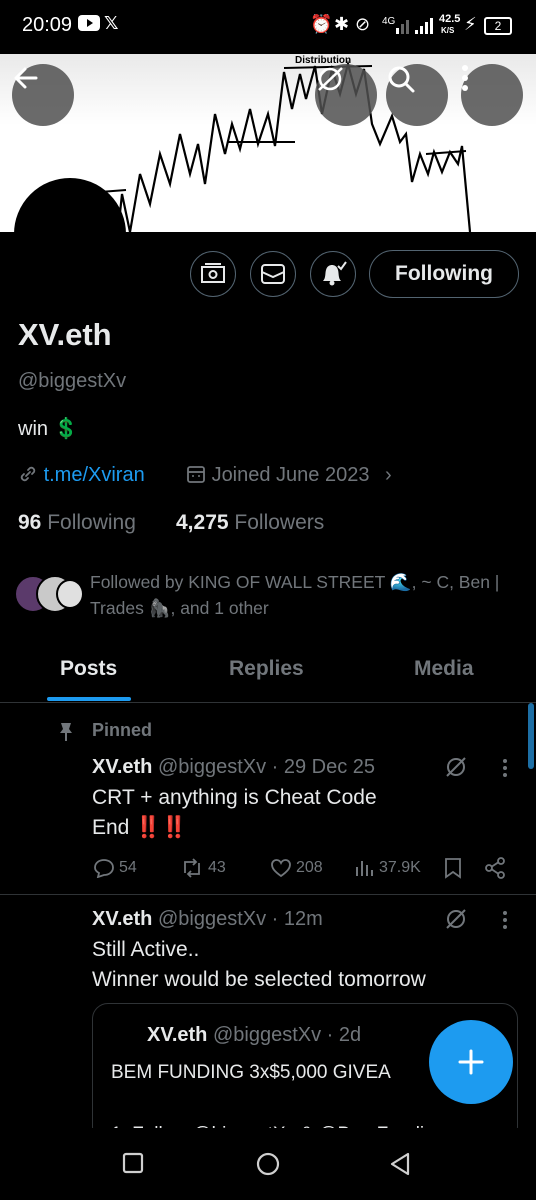 This screenshot has width=536, height=1200. I want to click on bio-text: win, so click(33, 429).